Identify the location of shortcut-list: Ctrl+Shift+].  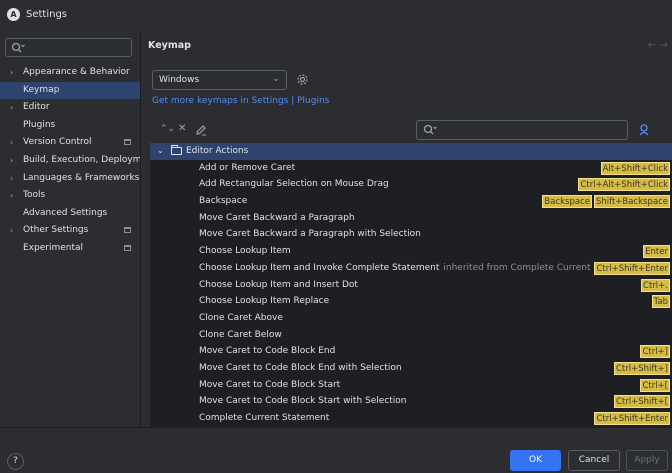
(641, 368).